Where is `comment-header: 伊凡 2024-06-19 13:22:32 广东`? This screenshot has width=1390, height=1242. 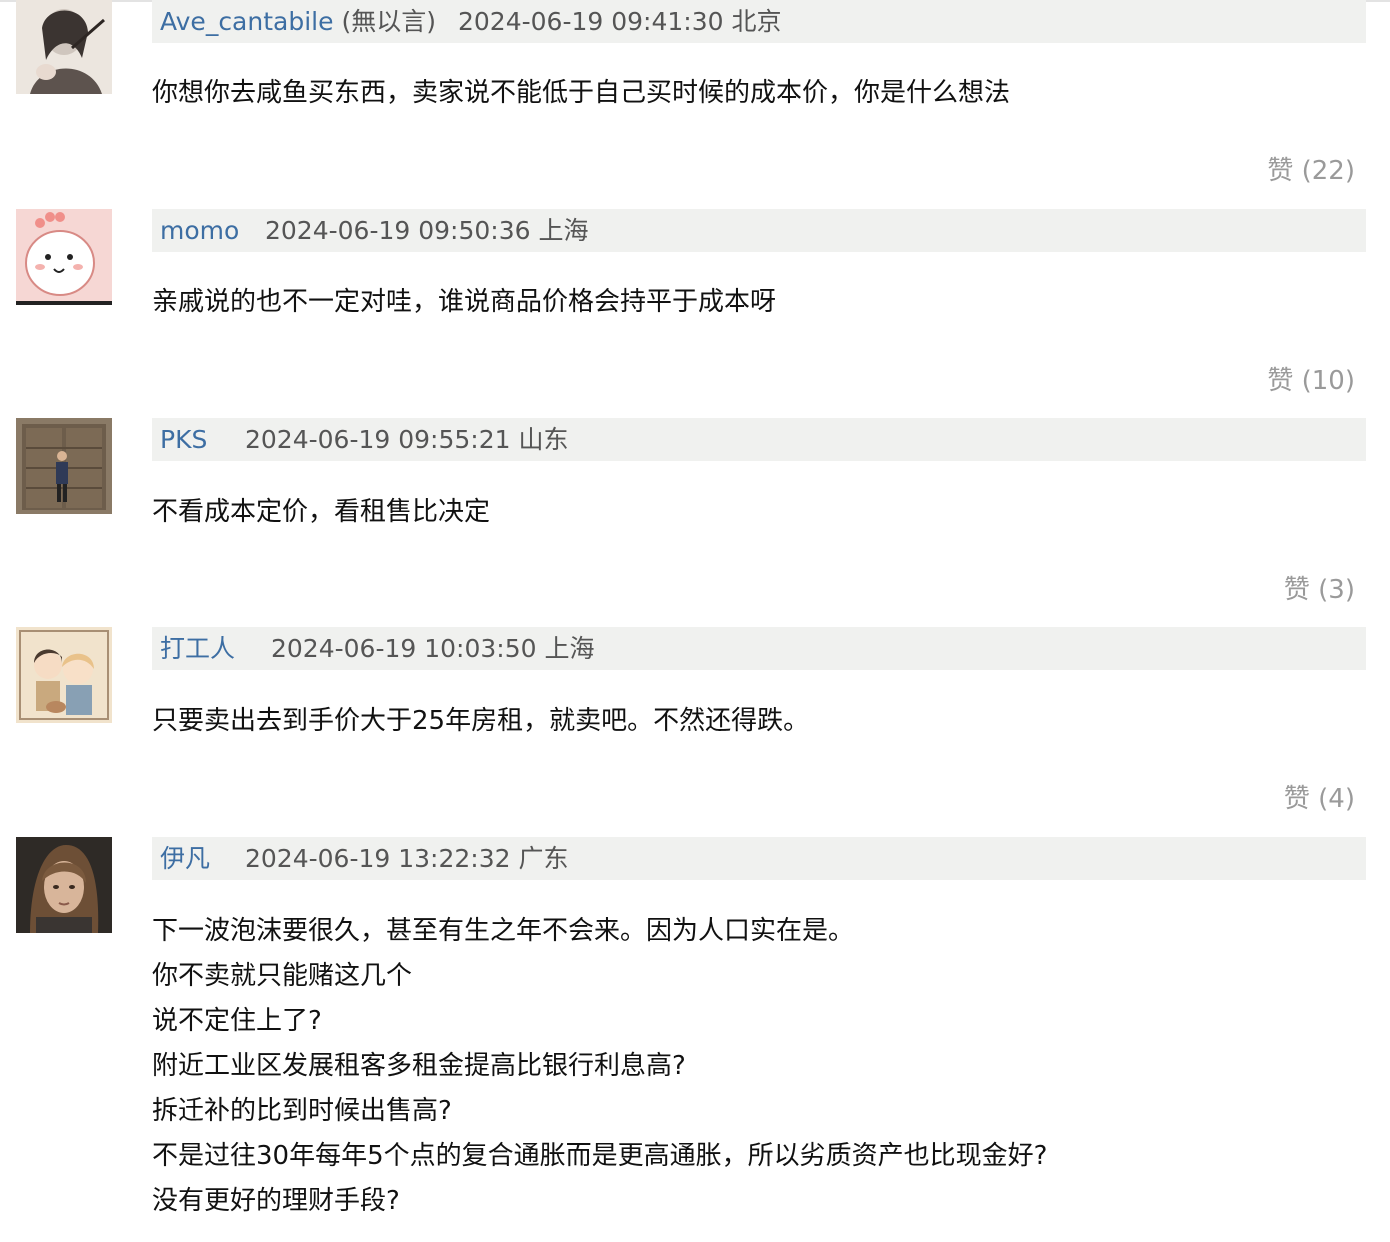
comment-header: 伊凡 2024-06-19 13:22:32 广东 is located at coordinates (759, 858).